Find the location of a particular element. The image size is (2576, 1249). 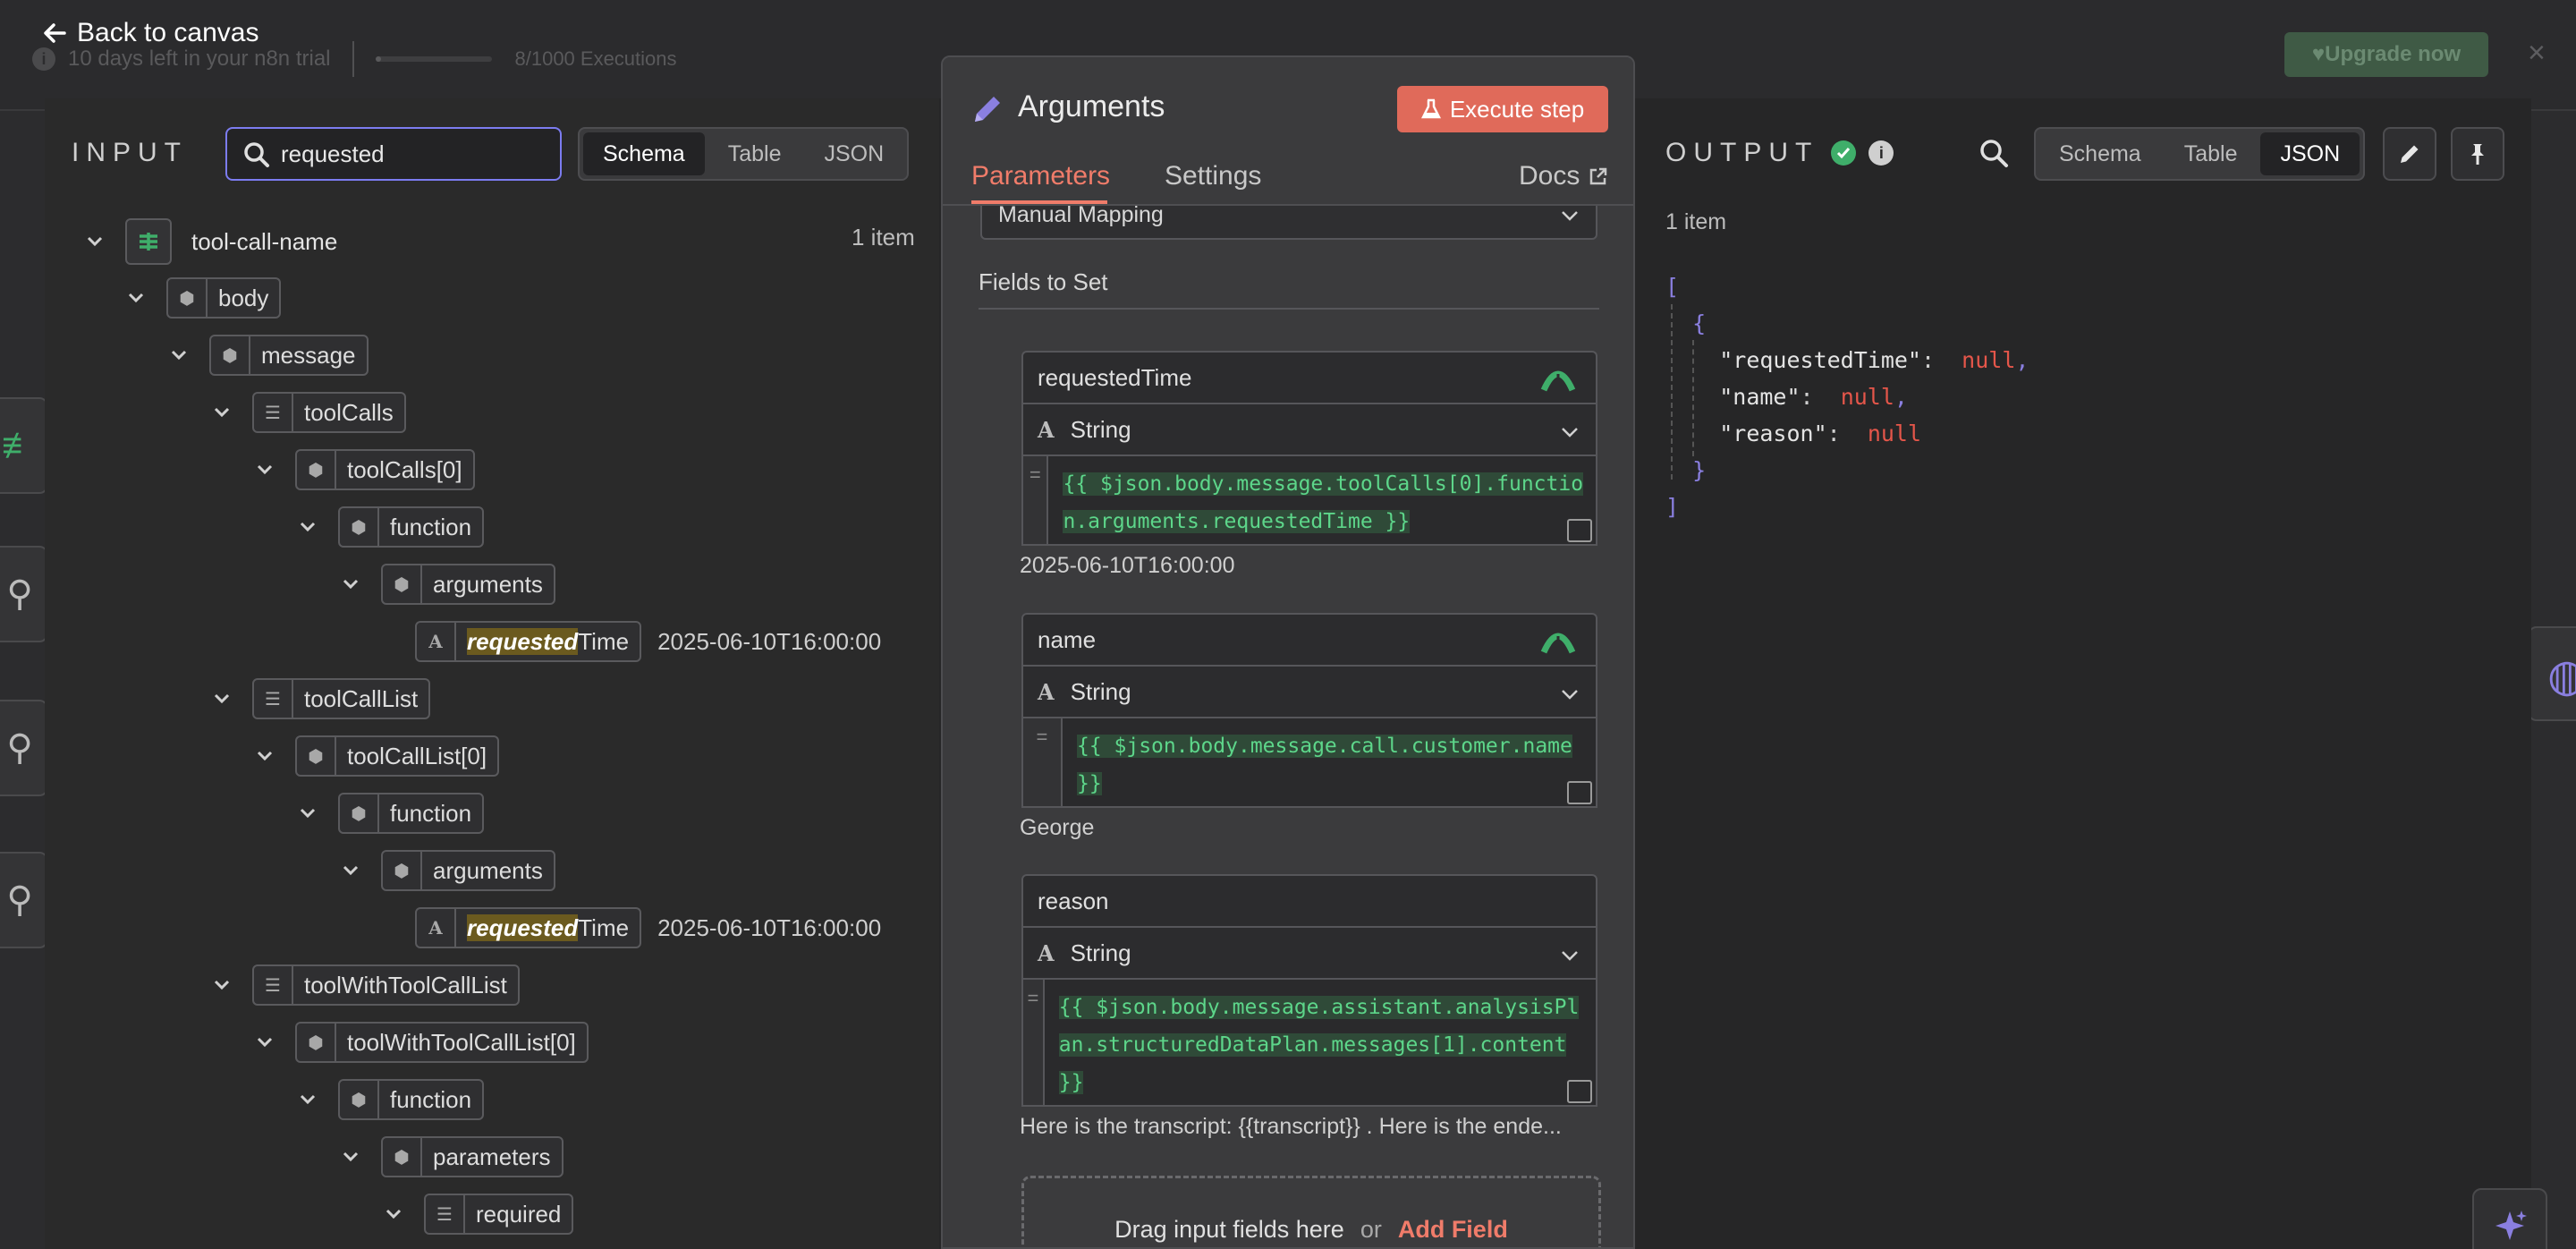

field-name: body is located at coordinates (243, 299).